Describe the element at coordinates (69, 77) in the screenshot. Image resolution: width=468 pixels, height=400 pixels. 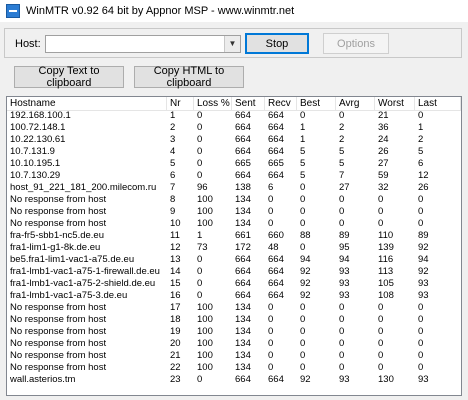
I see `copy-text-button: Copy Text to clipboard` at that location.